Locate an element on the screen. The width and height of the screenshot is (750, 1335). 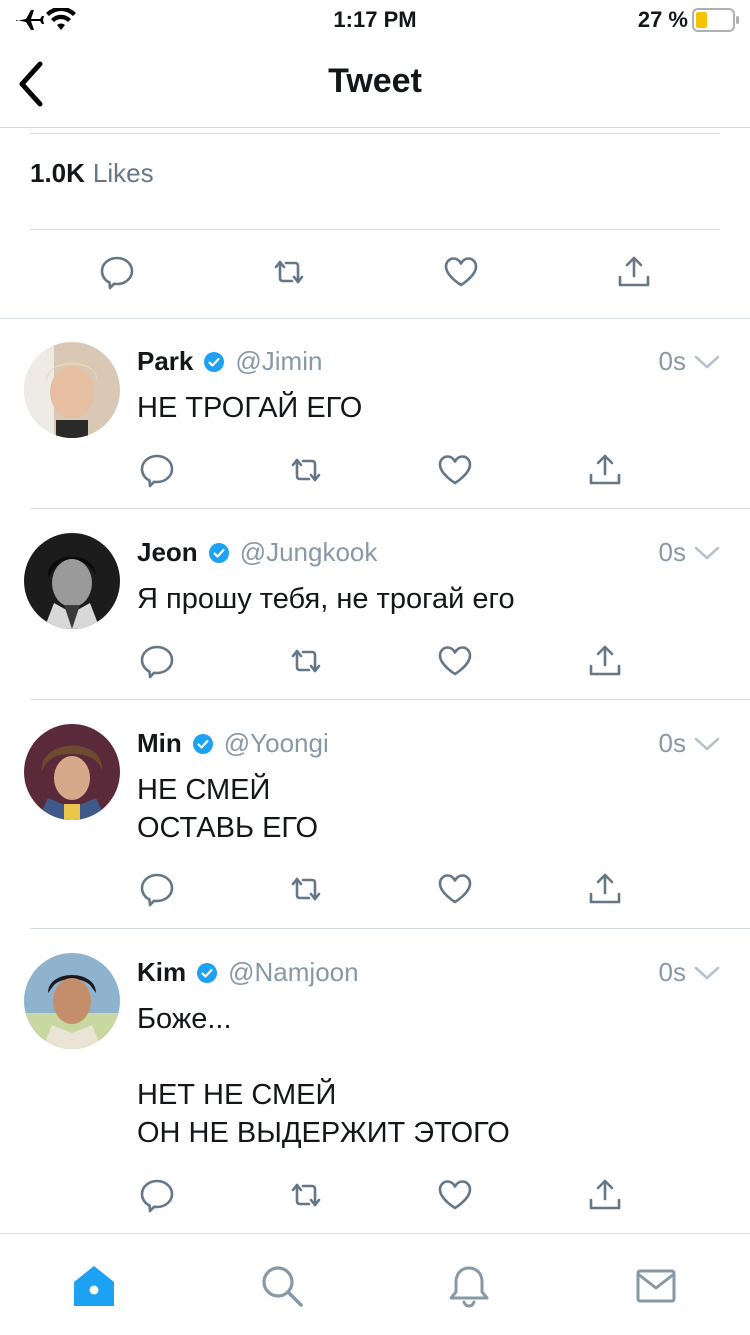
user-handle: @Jungkook is located at coordinates (309, 552).